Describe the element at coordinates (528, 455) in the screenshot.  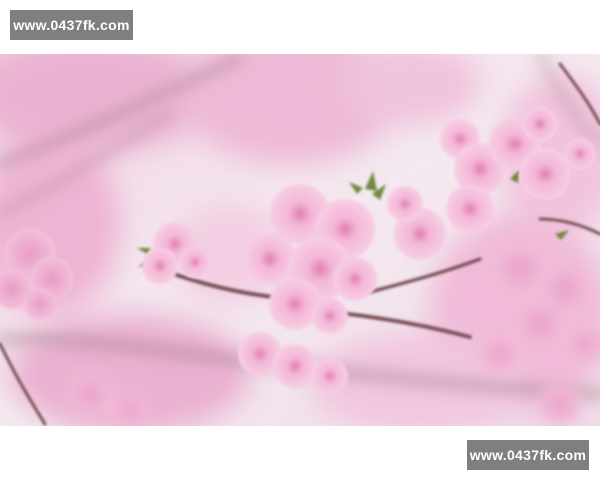
I see `watermark-bottom: www.0437fk.com` at that location.